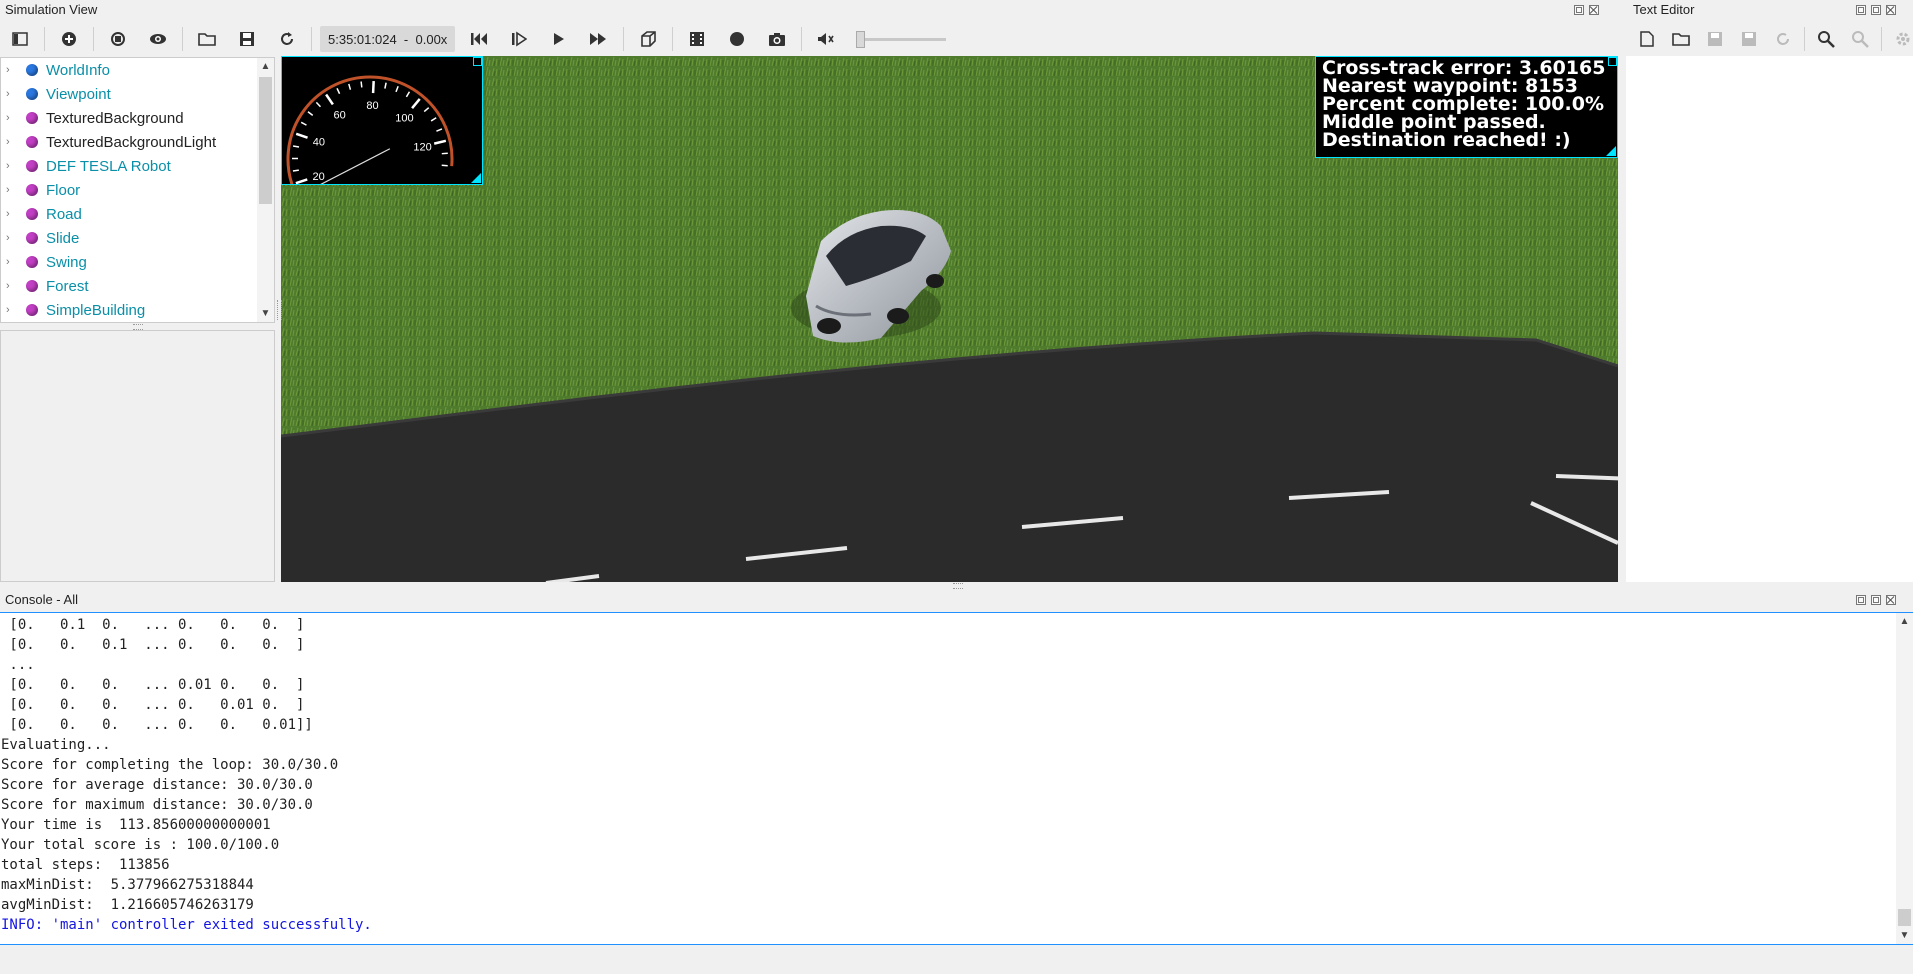 Image resolution: width=1913 pixels, height=974 pixels. I want to click on revert-icon, so click(1783, 39).